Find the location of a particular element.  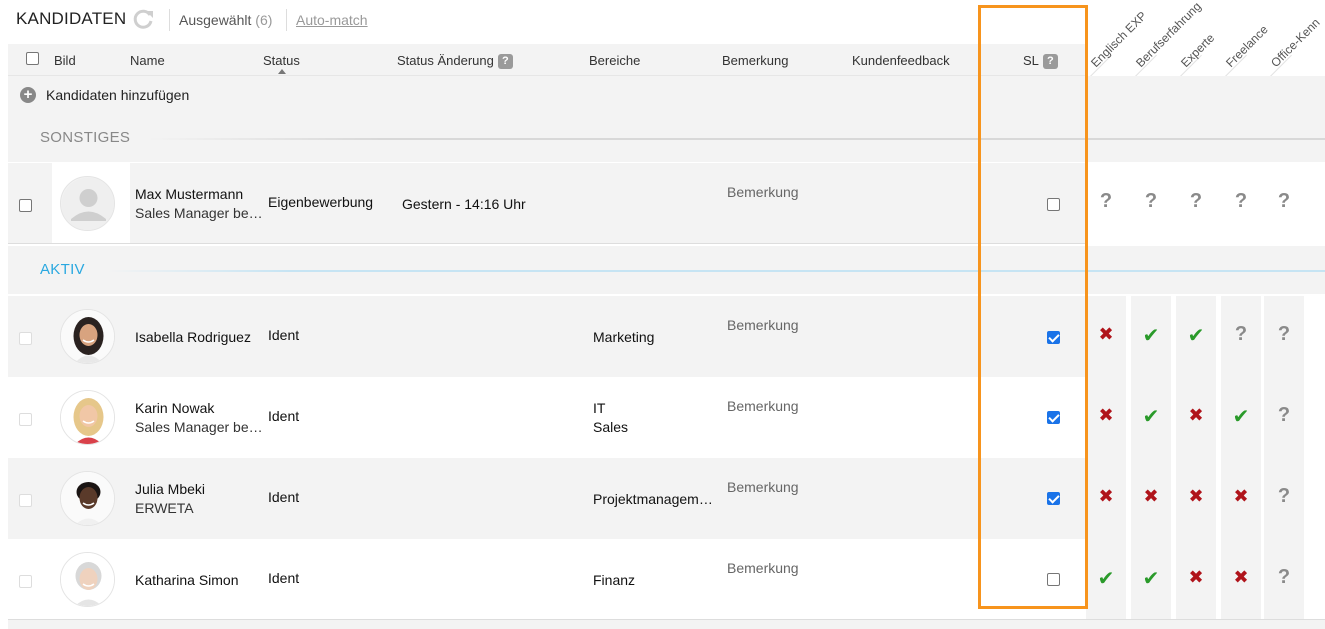

column-header-status-change: Status Änderung? is located at coordinates (455, 61).